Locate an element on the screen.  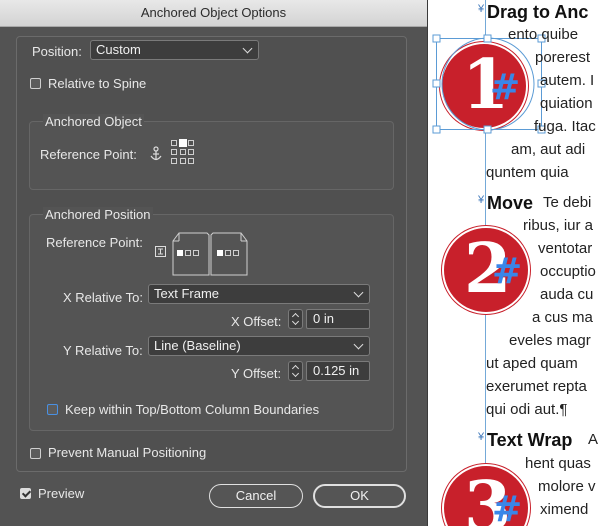
section-3-heading-tail: A is located at coordinates (593, 439).